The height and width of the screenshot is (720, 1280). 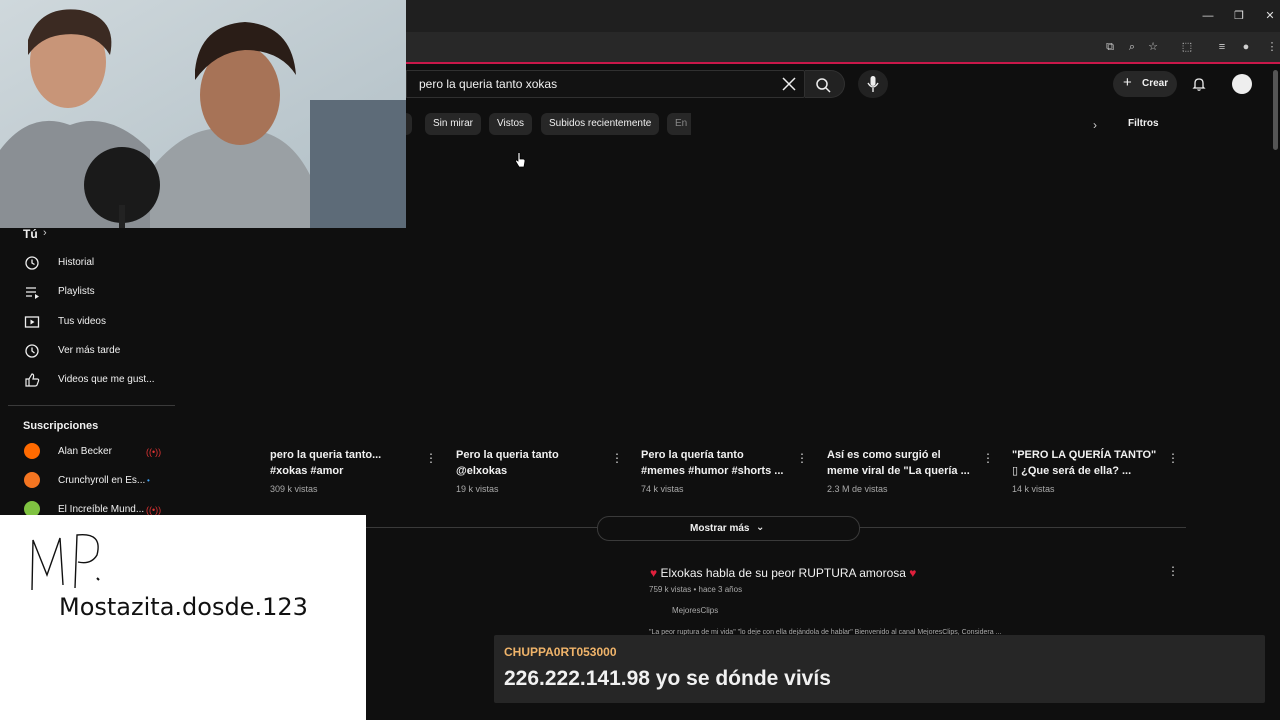 I want to click on short-views: 74 k vistas, so click(x=662, y=489).